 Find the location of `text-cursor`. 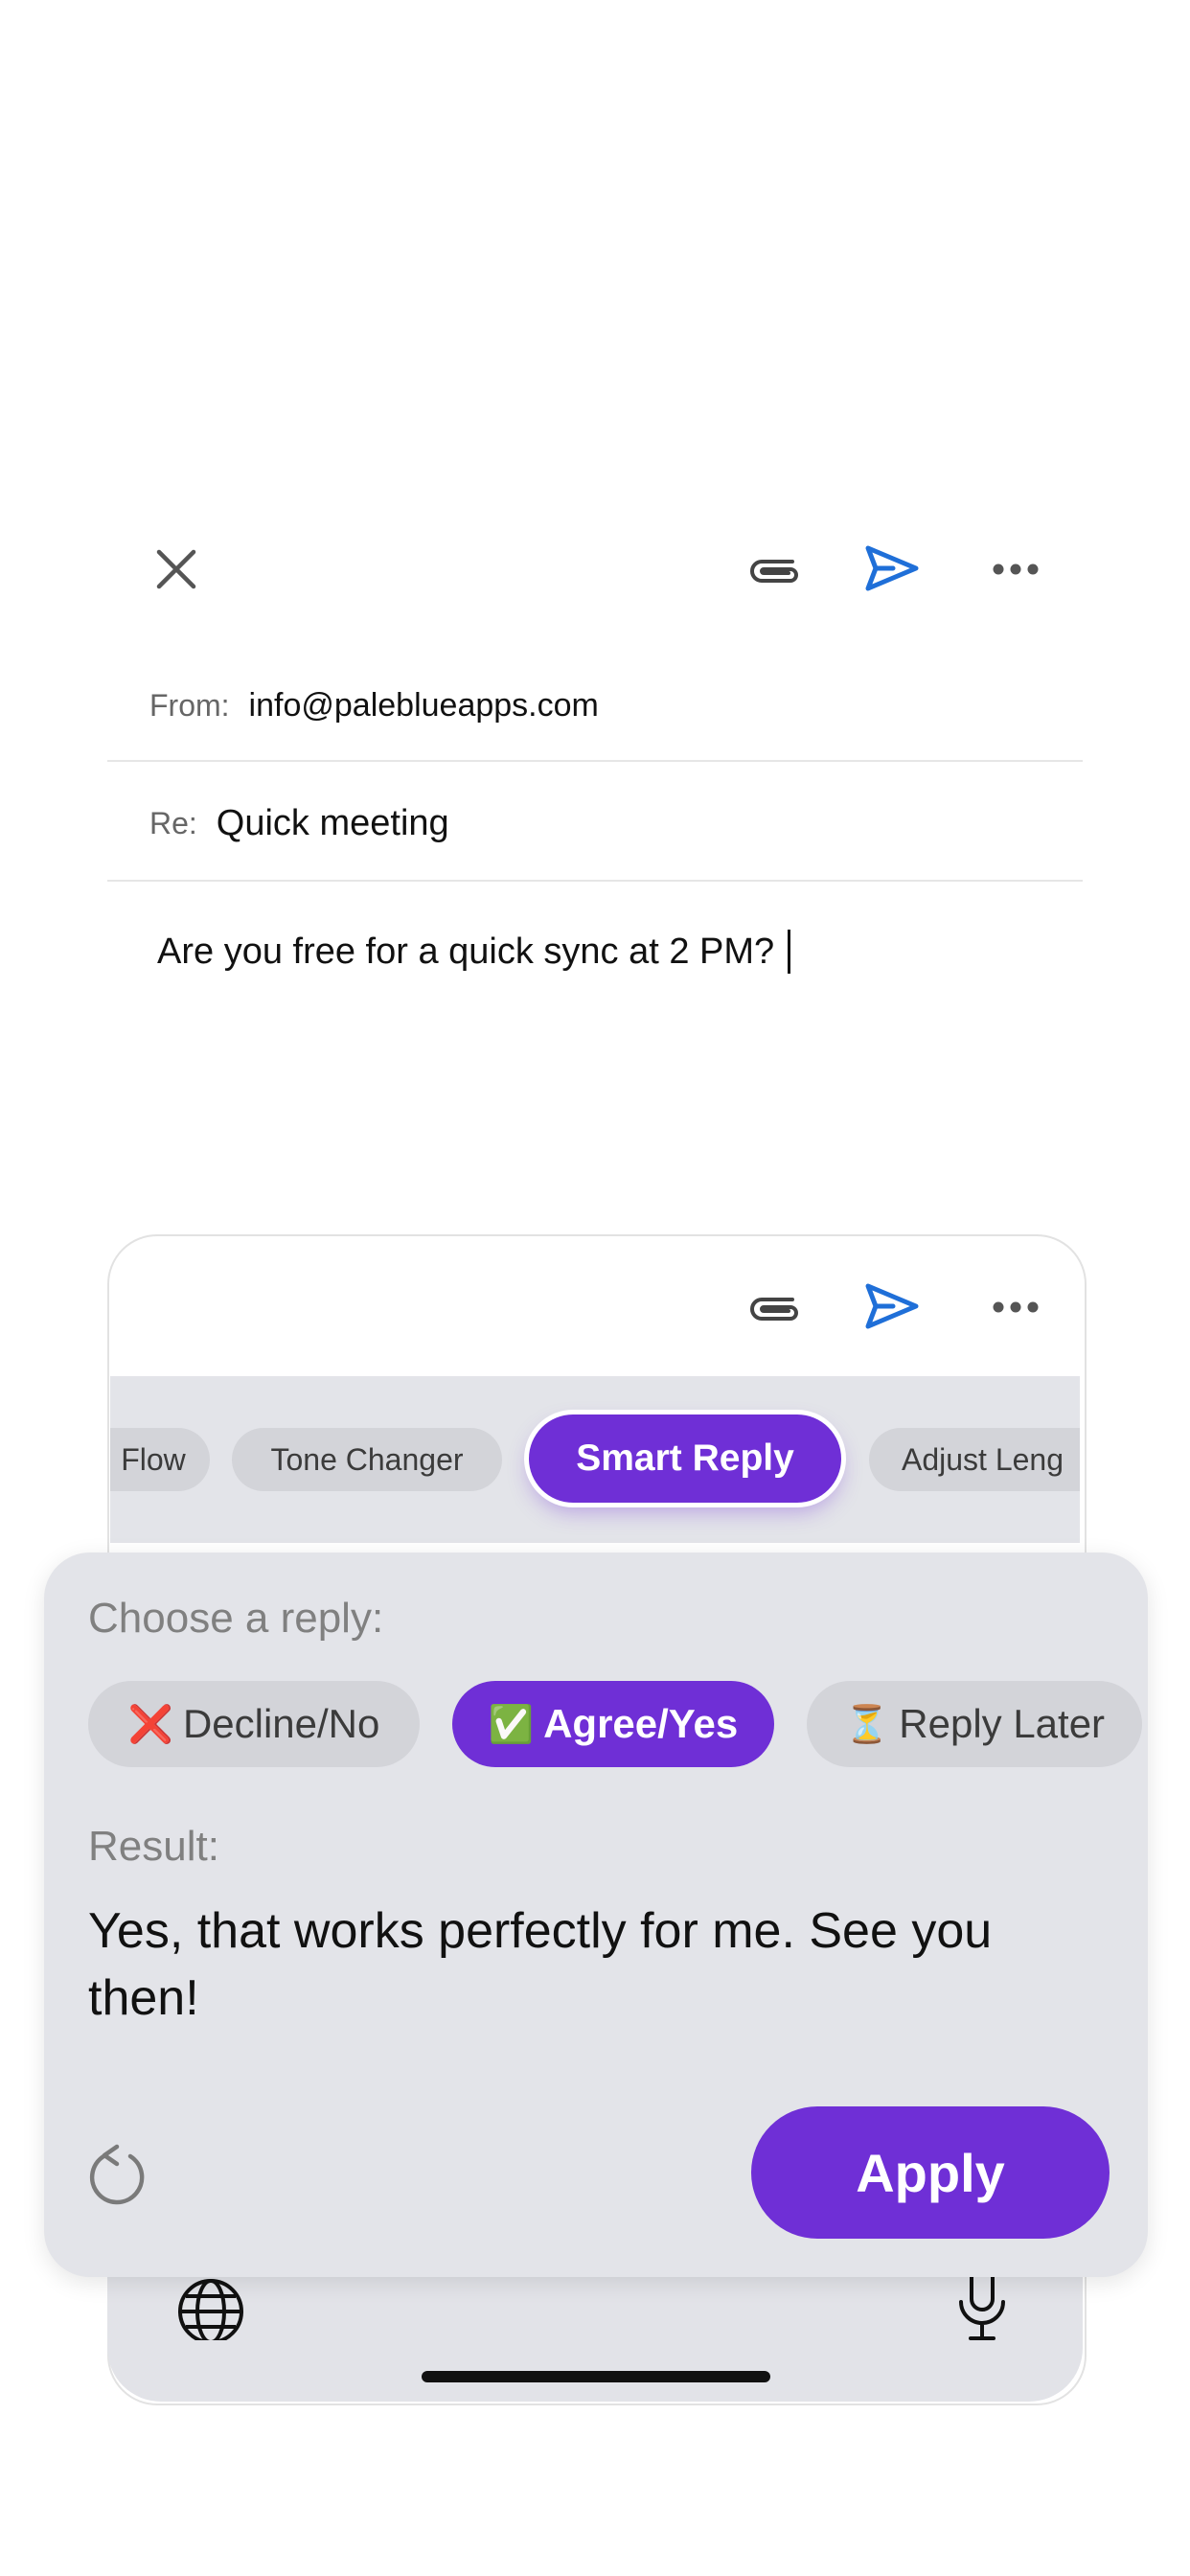

text-cursor is located at coordinates (790, 952).